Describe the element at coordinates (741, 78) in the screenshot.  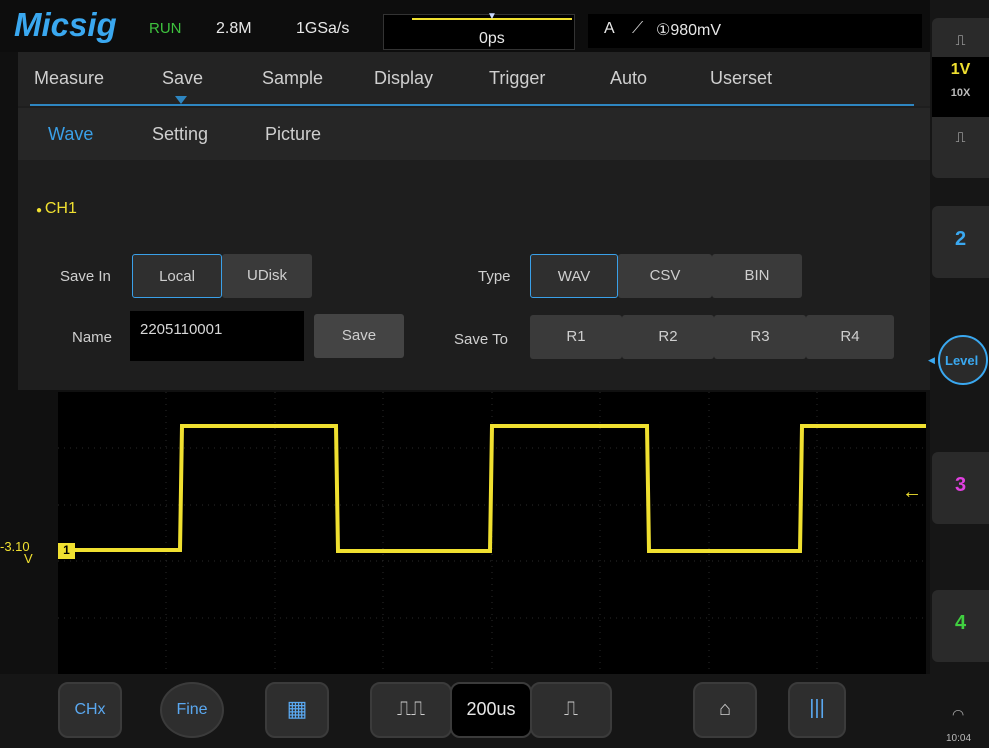
I see `tab-userset: Userset` at that location.